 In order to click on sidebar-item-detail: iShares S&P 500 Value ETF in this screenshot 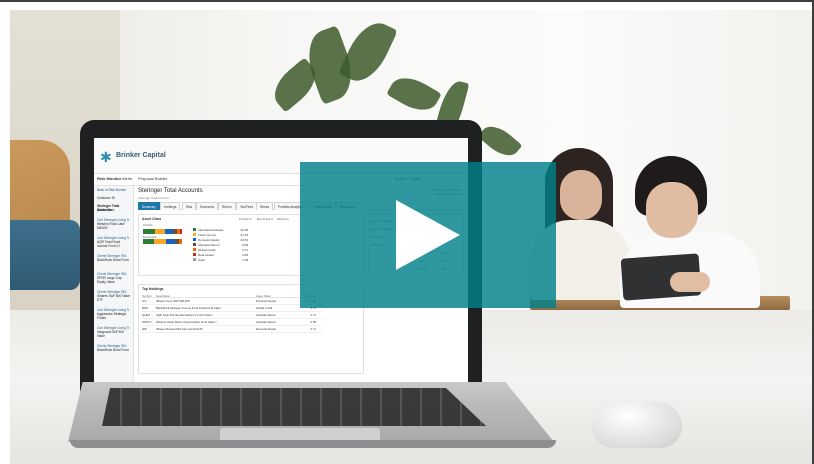, I will do `click(114, 298)`.